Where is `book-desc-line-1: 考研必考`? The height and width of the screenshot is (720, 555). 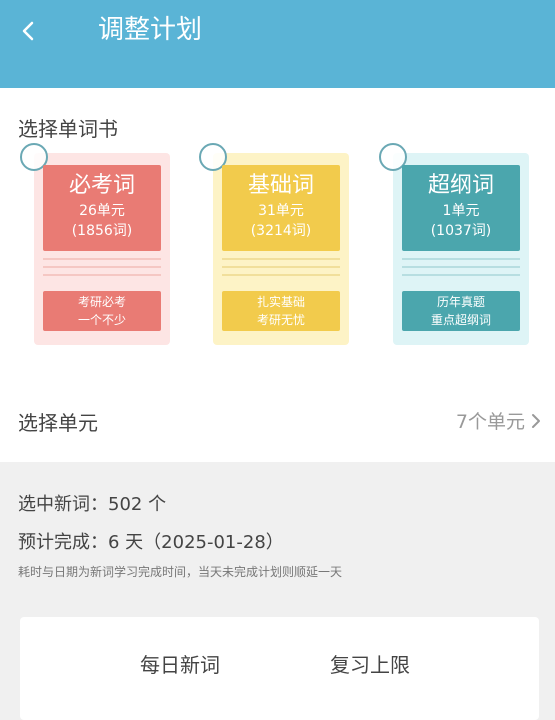
book-desc-line-1: 考研必考 is located at coordinates (101, 302).